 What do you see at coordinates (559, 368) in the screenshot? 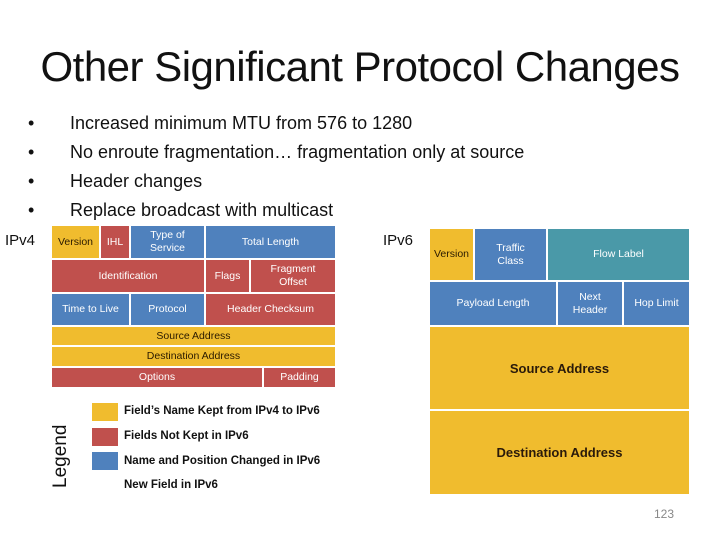
I see `ipv6-field-source-address: Source Address` at bounding box center [559, 368].